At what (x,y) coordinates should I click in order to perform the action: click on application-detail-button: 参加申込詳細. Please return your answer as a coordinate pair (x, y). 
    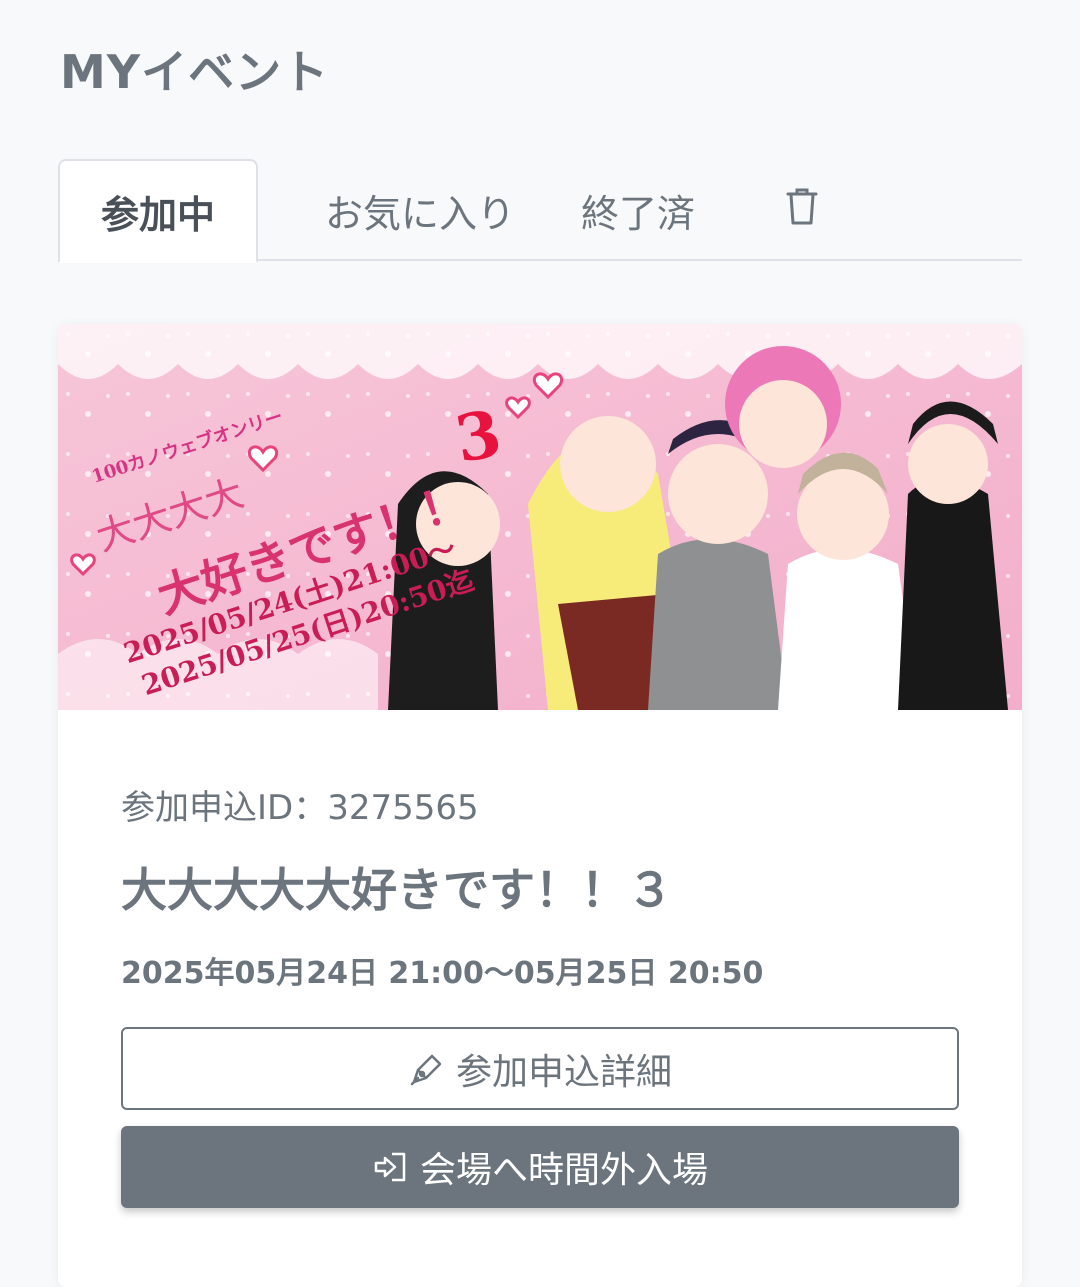
    Looking at the image, I should click on (540, 1068).